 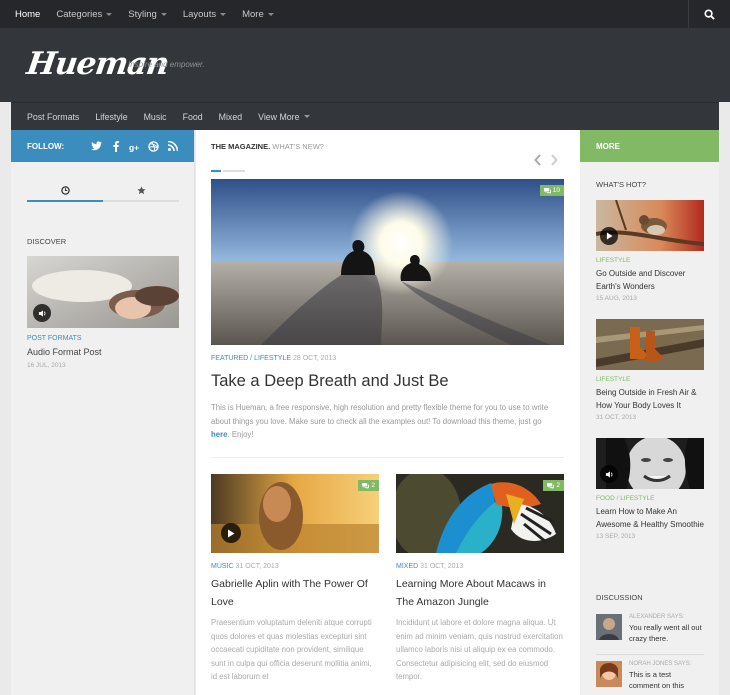 What do you see at coordinates (153, 146) in the screenshot?
I see `dribbble-icon` at bounding box center [153, 146].